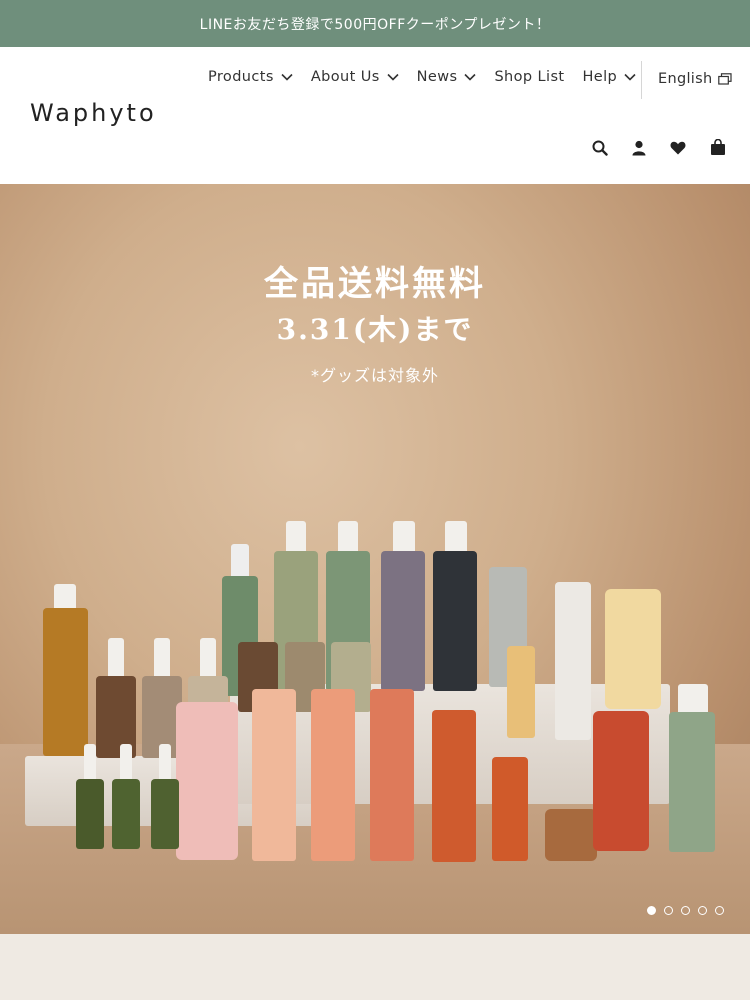 The height and width of the screenshot is (1000, 750). I want to click on nav-products-label: Products, so click(241, 77).